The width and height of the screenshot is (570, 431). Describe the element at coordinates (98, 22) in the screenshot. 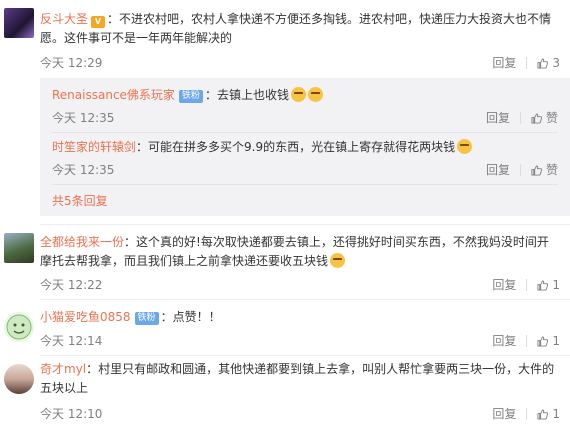

I see `vip-crown-icon: V` at that location.